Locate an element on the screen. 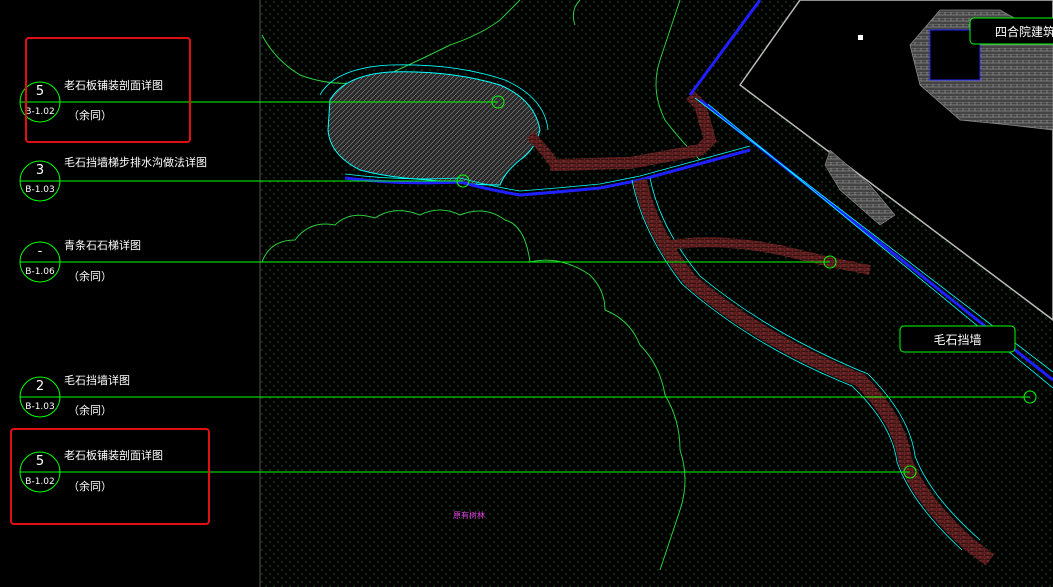 The height and width of the screenshot is (587, 1053). callout-3-title: 青条石石梯详图 is located at coordinates (102, 245).